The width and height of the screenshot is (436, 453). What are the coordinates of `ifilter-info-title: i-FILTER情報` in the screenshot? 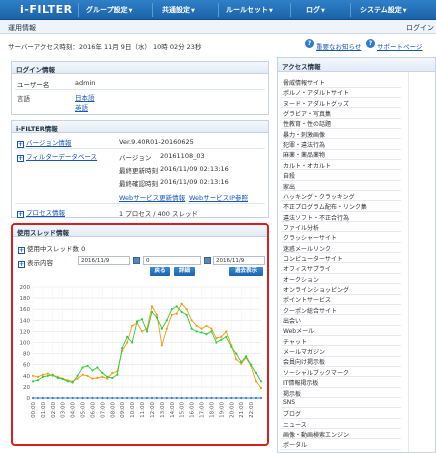 It's located at (140, 127).